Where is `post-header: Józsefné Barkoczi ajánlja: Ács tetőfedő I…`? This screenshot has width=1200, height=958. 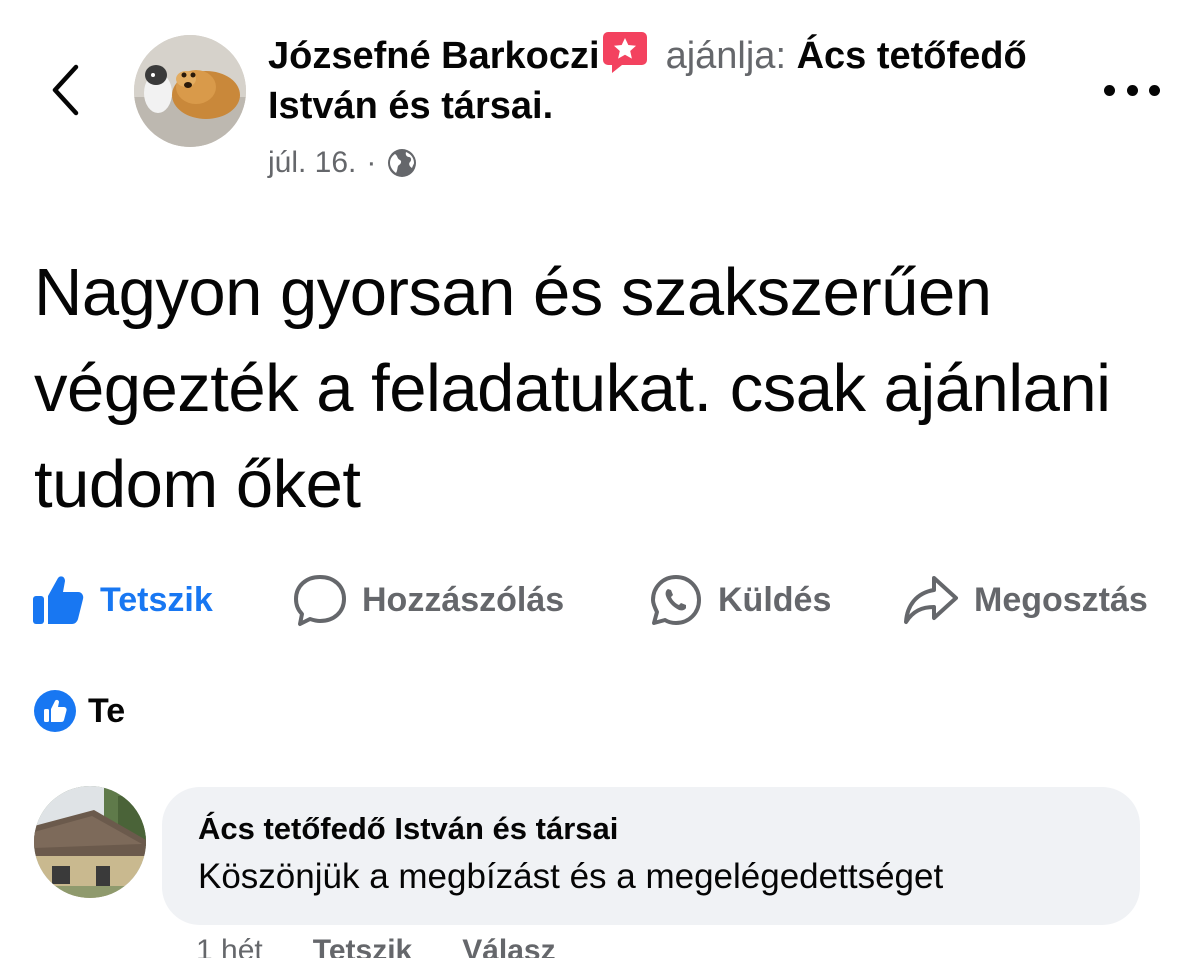 post-header: Józsefné Barkoczi ajánlja: Ács tetőfedő I… is located at coordinates (668, 80).